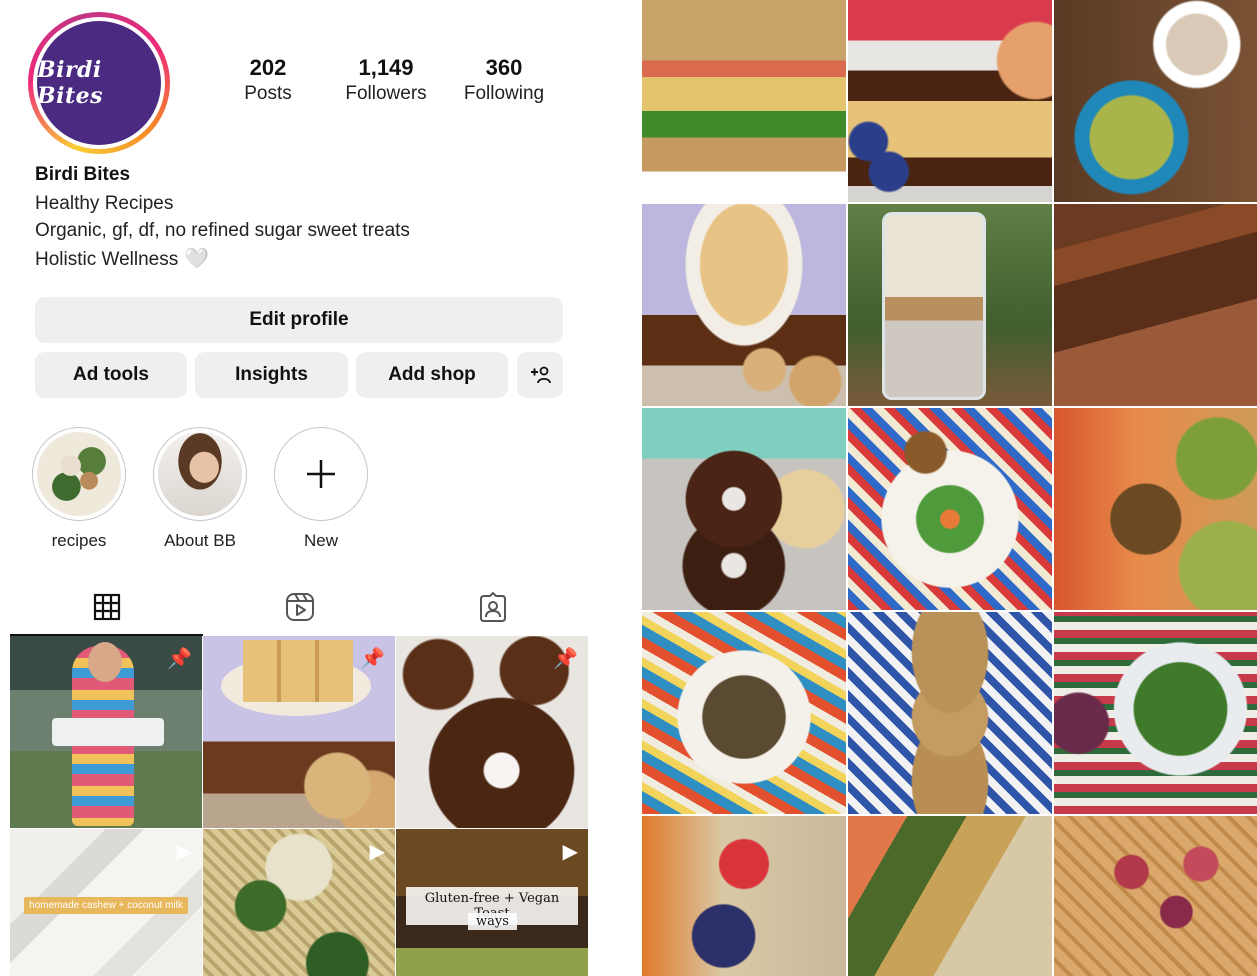 The image size is (1257, 976). What do you see at coordinates (744, 509) in the screenshot?
I see `feed-tile-donuts` at bounding box center [744, 509].